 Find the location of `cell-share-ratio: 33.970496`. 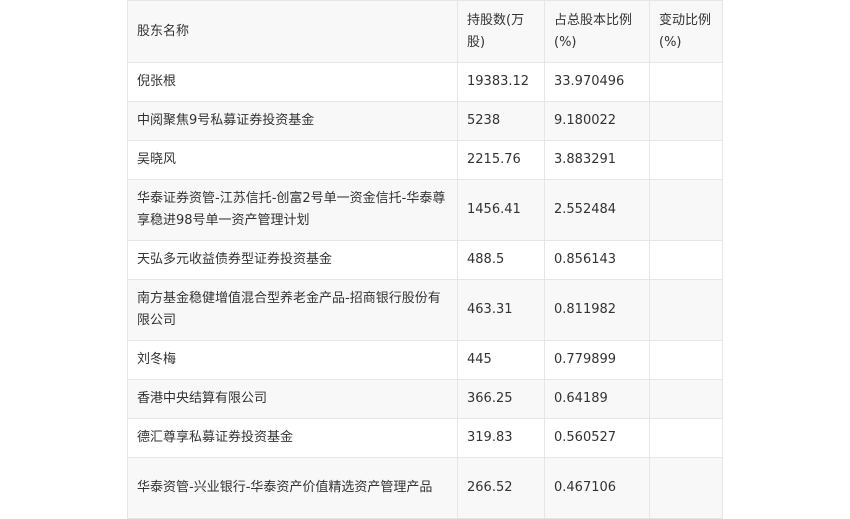

cell-share-ratio: 33.970496 is located at coordinates (597, 82).